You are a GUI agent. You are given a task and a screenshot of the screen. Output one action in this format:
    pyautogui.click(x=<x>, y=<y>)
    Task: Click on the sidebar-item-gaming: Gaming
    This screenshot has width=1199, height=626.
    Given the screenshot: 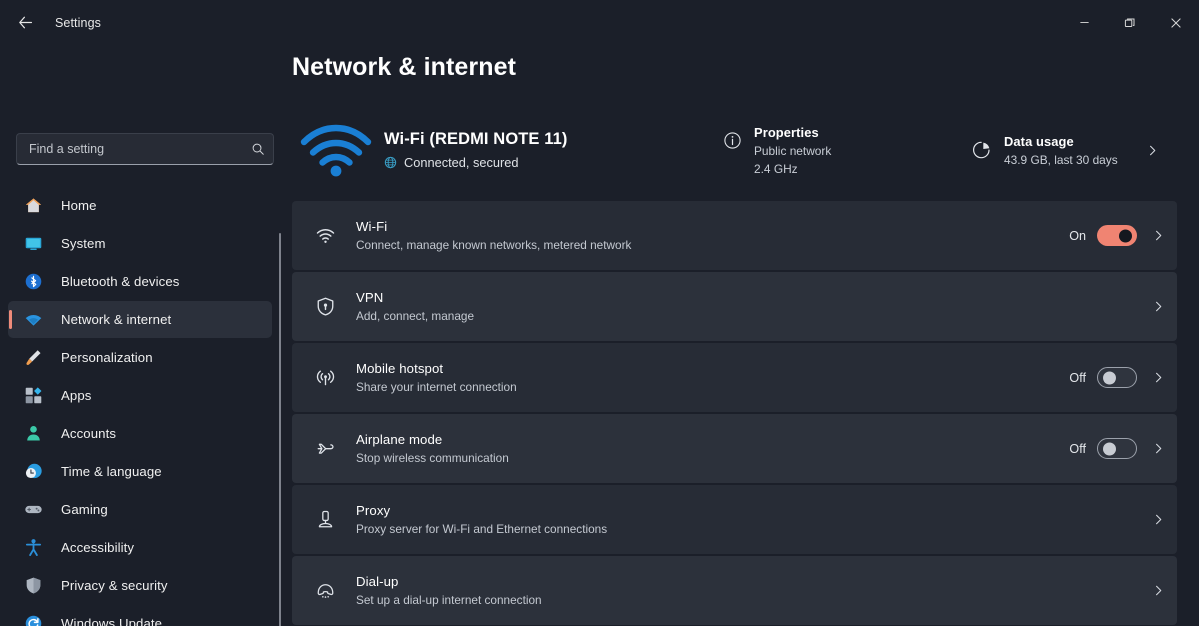 What is the action you would take?
    pyautogui.click(x=140, y=509)
    